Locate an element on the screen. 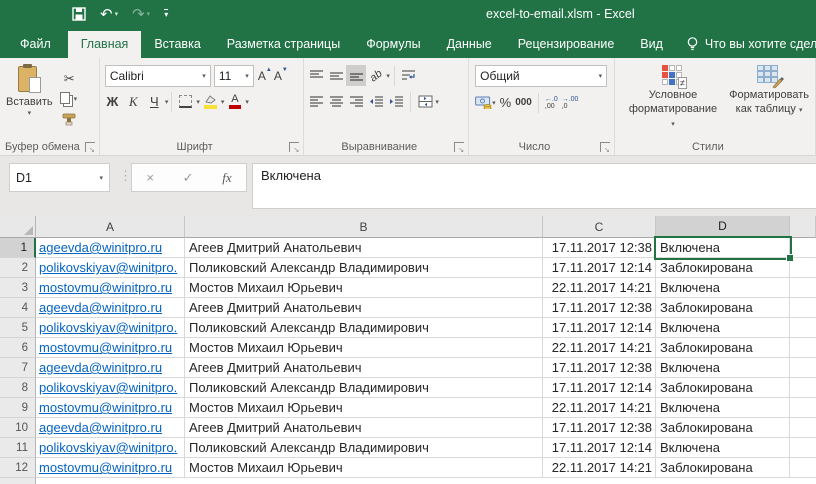  font-name-combo: Calibri ▾ is located at coordinates (157, 75).